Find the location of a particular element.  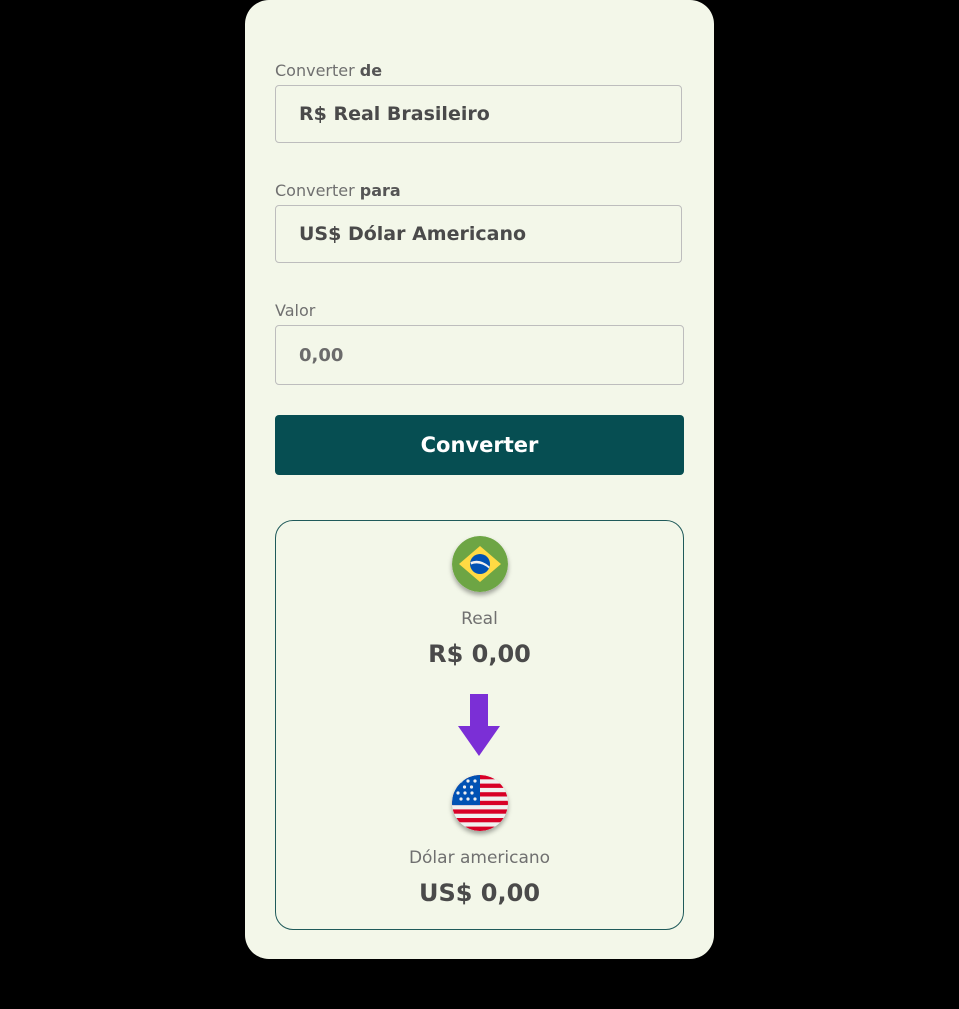

from-label-prefix: Converter is located at coordinates (315, 70).